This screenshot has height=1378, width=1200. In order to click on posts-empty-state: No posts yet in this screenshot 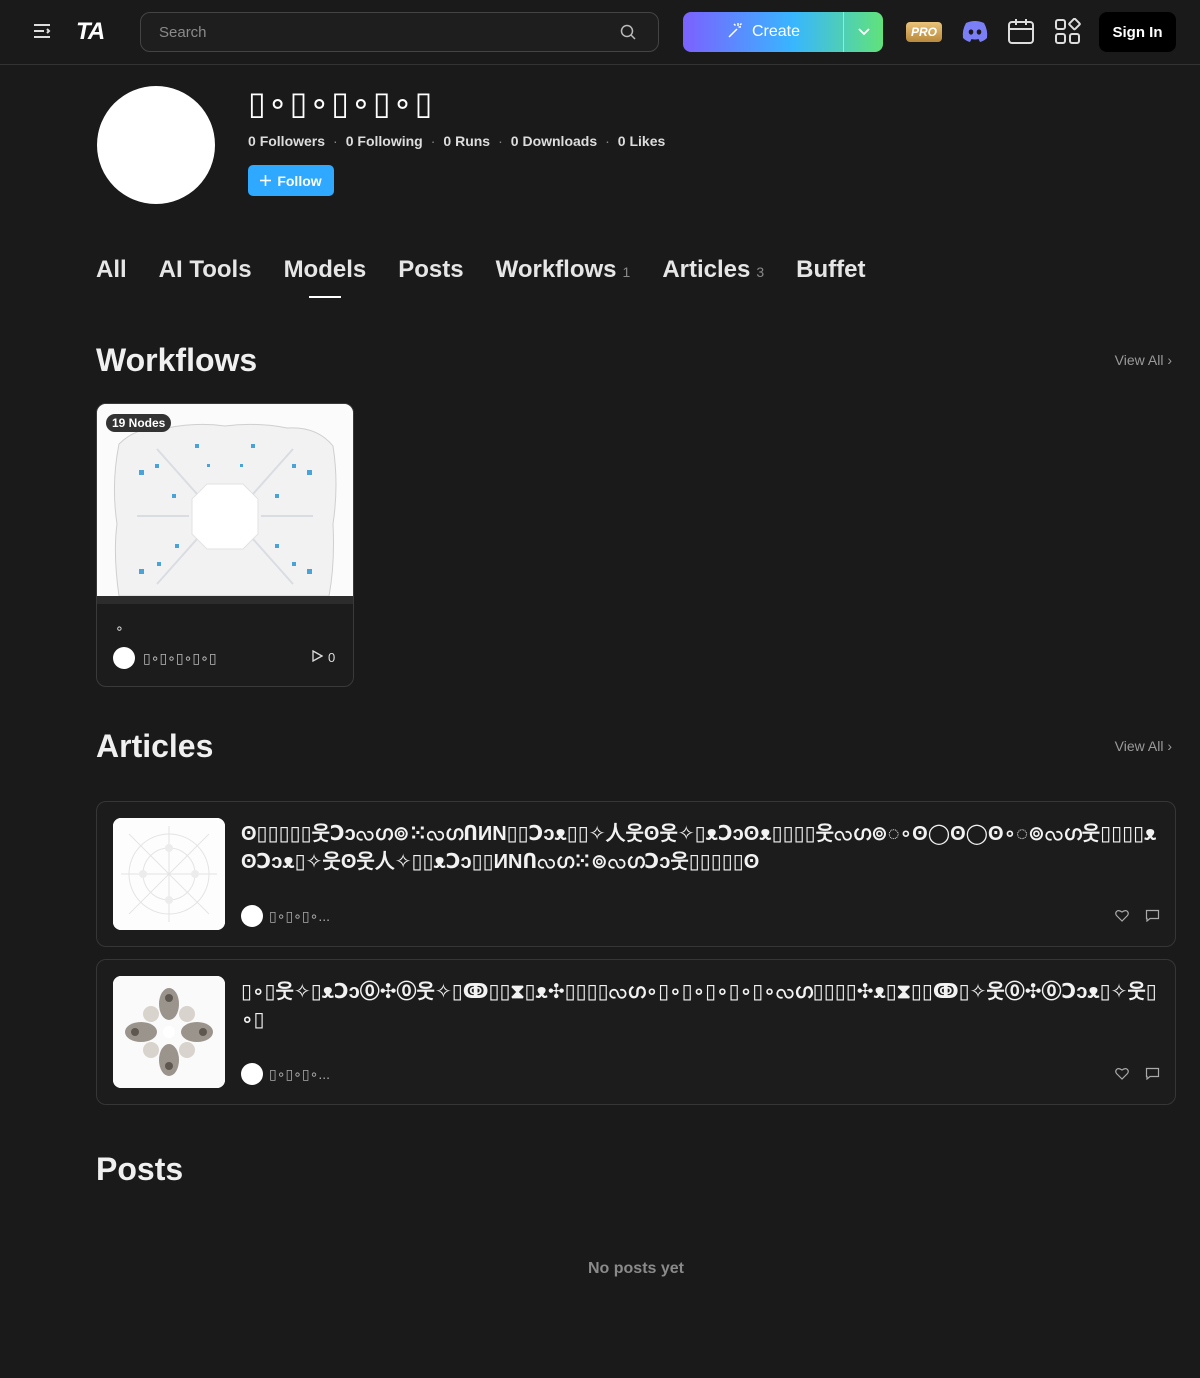, I will do `click(635, 1268)`.